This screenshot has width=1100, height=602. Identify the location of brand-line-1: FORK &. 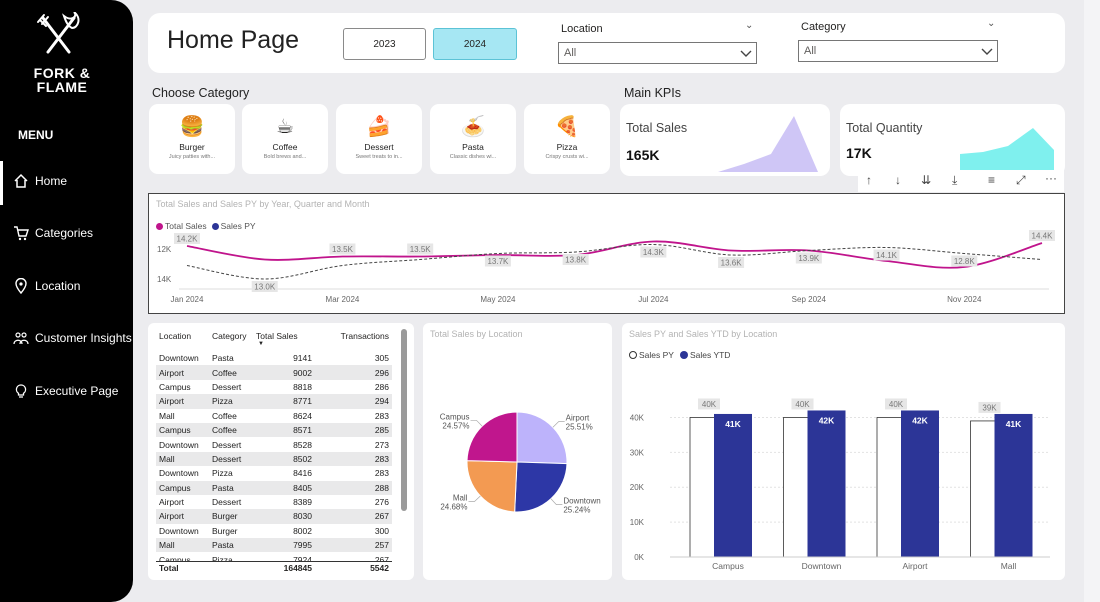
(62, 73).